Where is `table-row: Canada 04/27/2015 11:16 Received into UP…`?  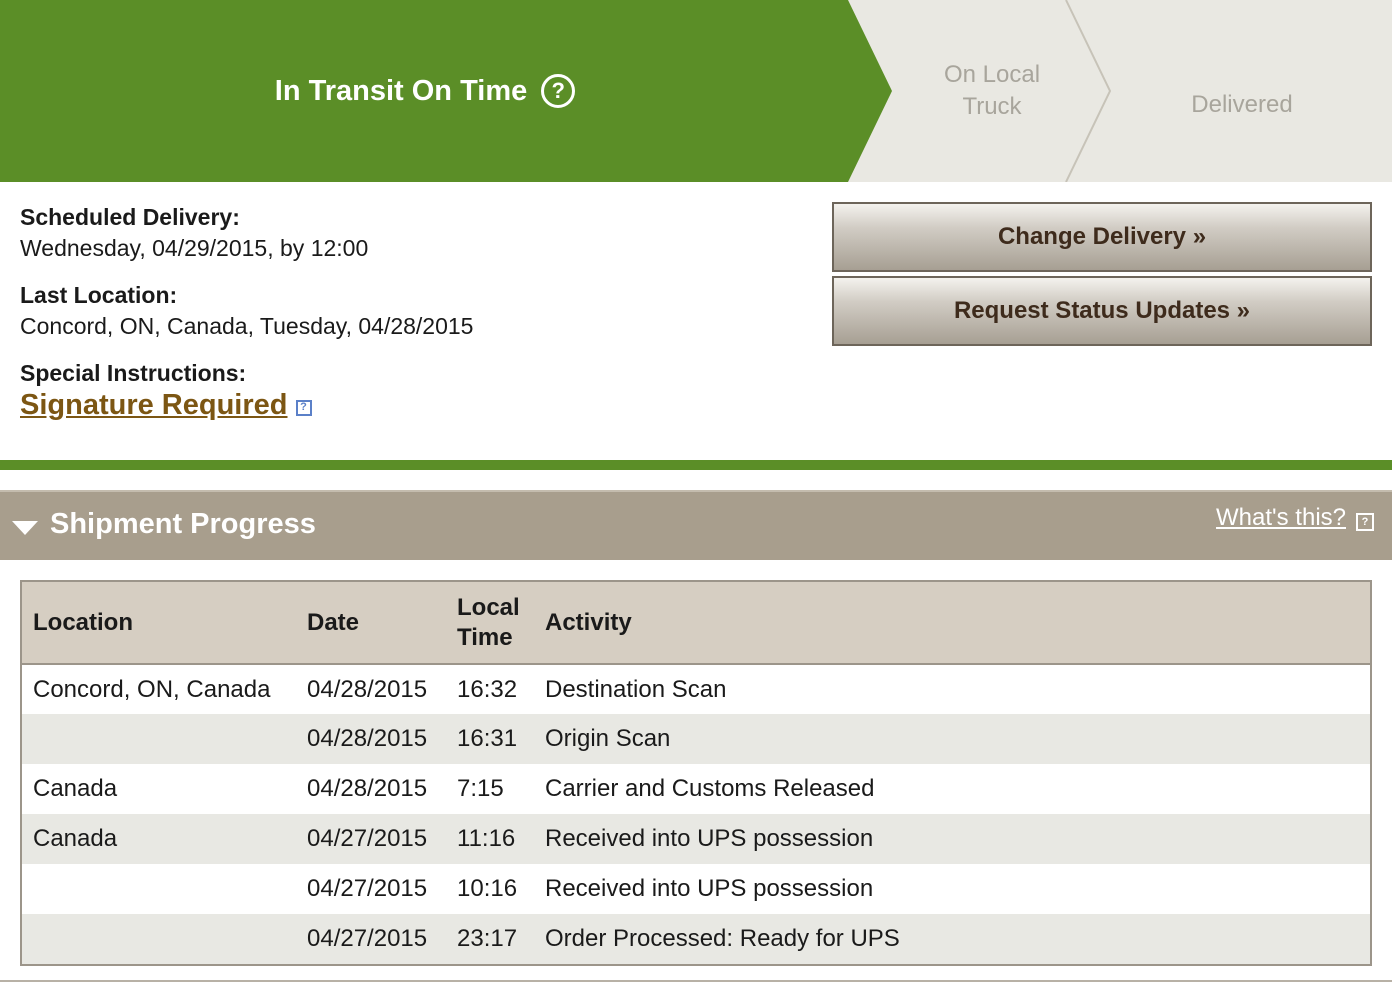 table-row: Canada 04/27/2015 11:16 Received into UP… is located at coordinates (696, 839).